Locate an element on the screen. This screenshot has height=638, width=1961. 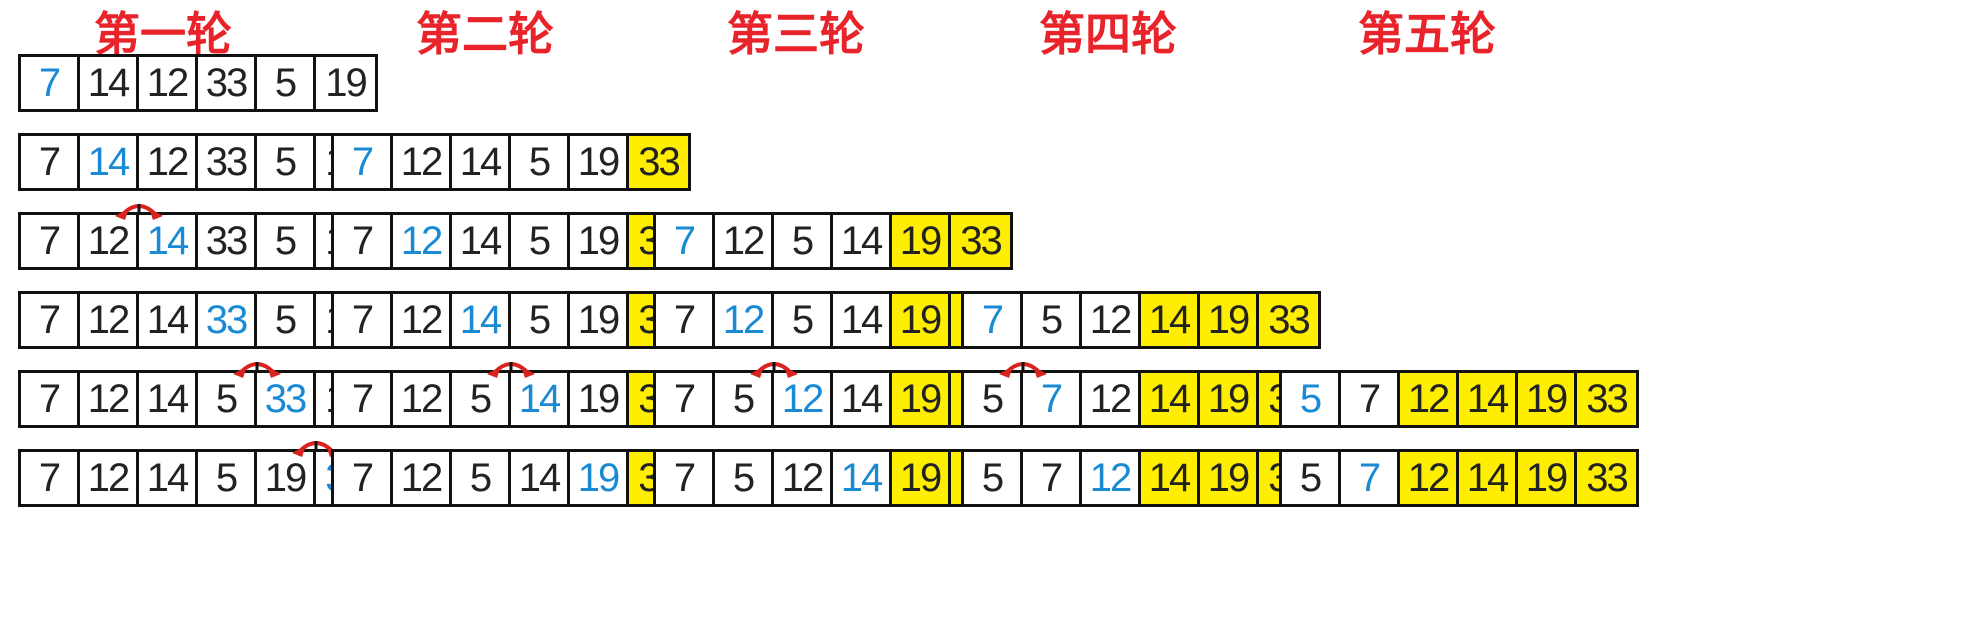
compared-cell: 33 is located at coordinates (286, 399).